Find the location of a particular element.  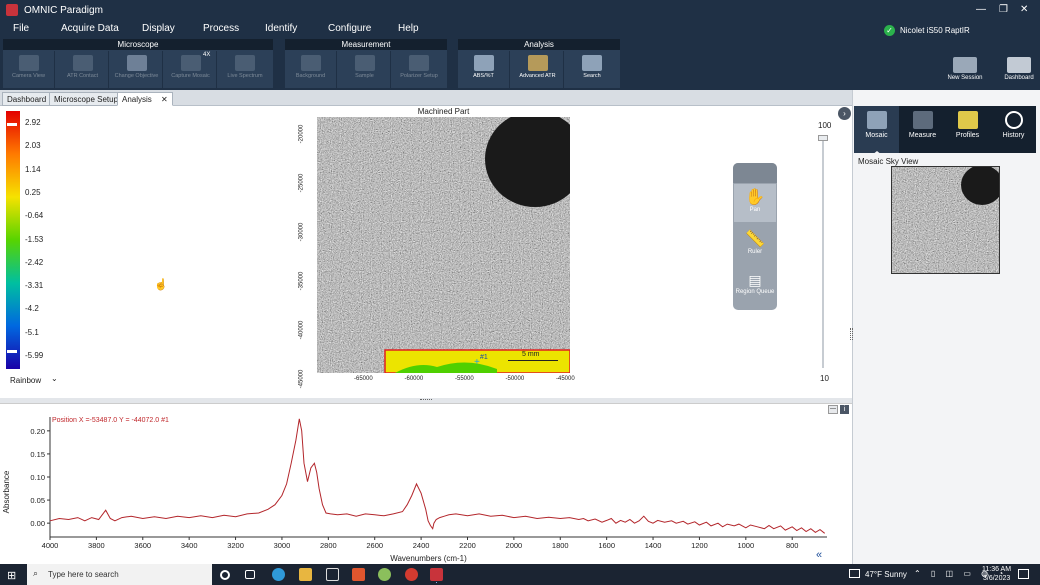

menu-display: Display is located at coordinates (158, 28).